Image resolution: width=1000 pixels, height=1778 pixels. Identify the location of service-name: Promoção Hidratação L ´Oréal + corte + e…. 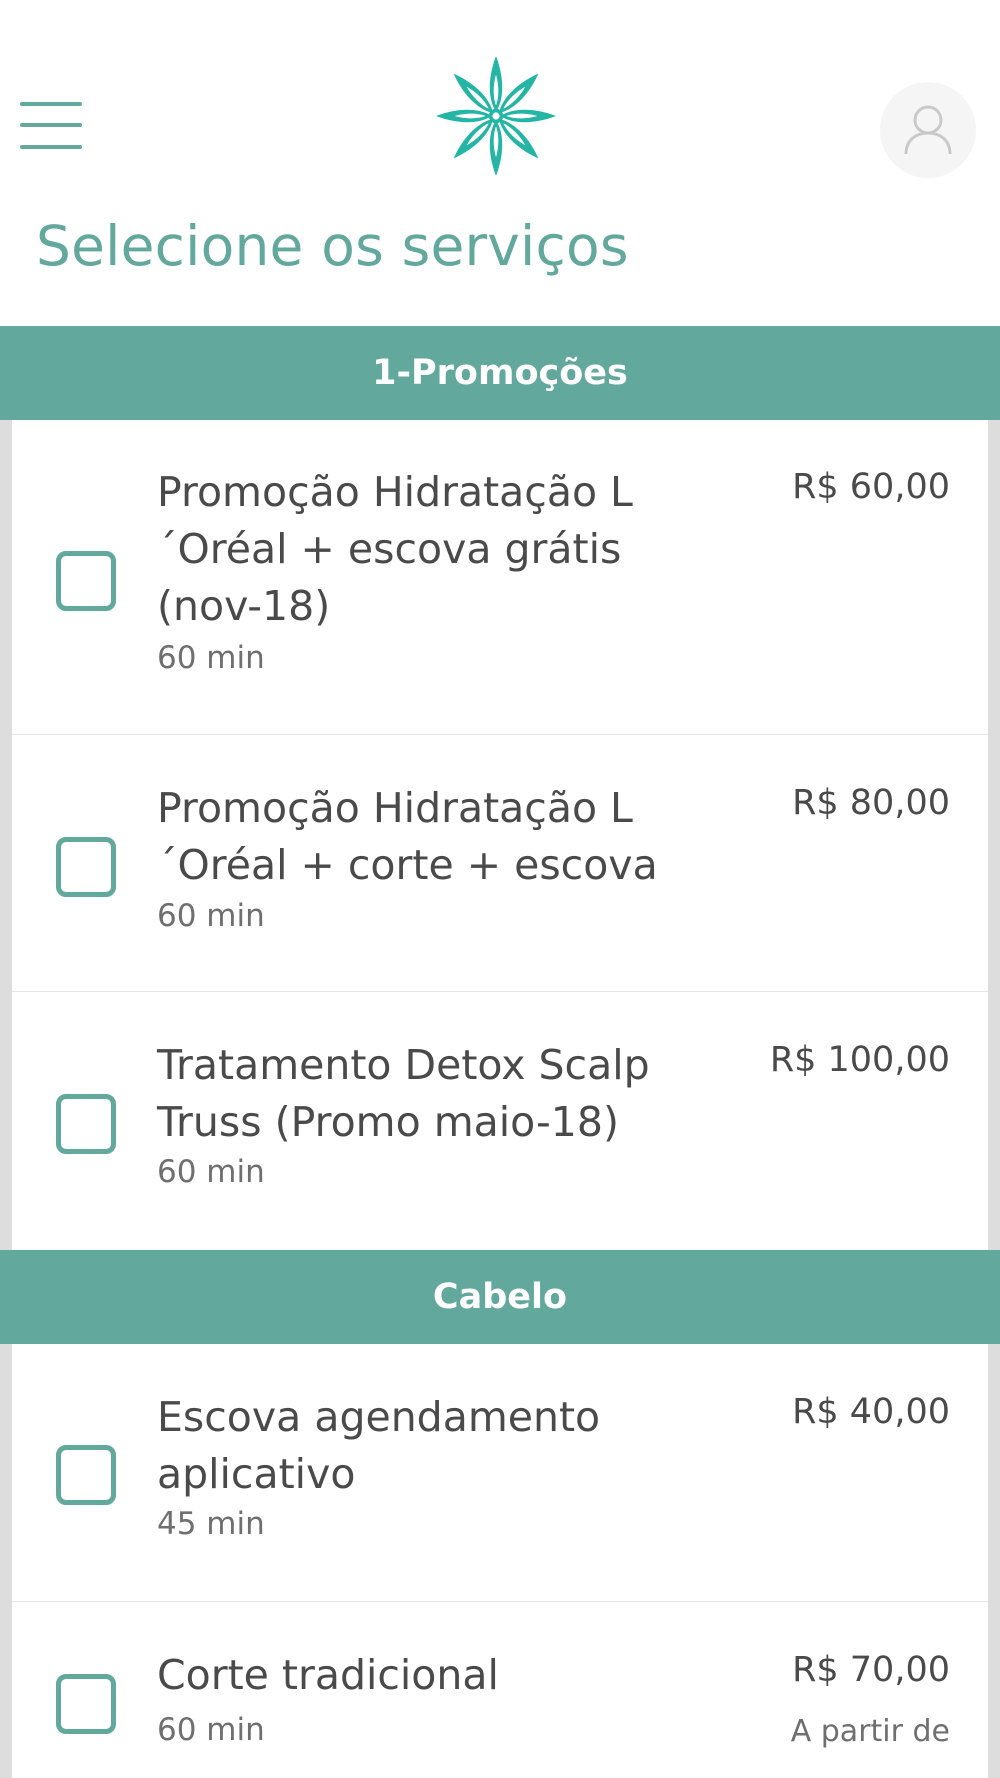
(407, 836).